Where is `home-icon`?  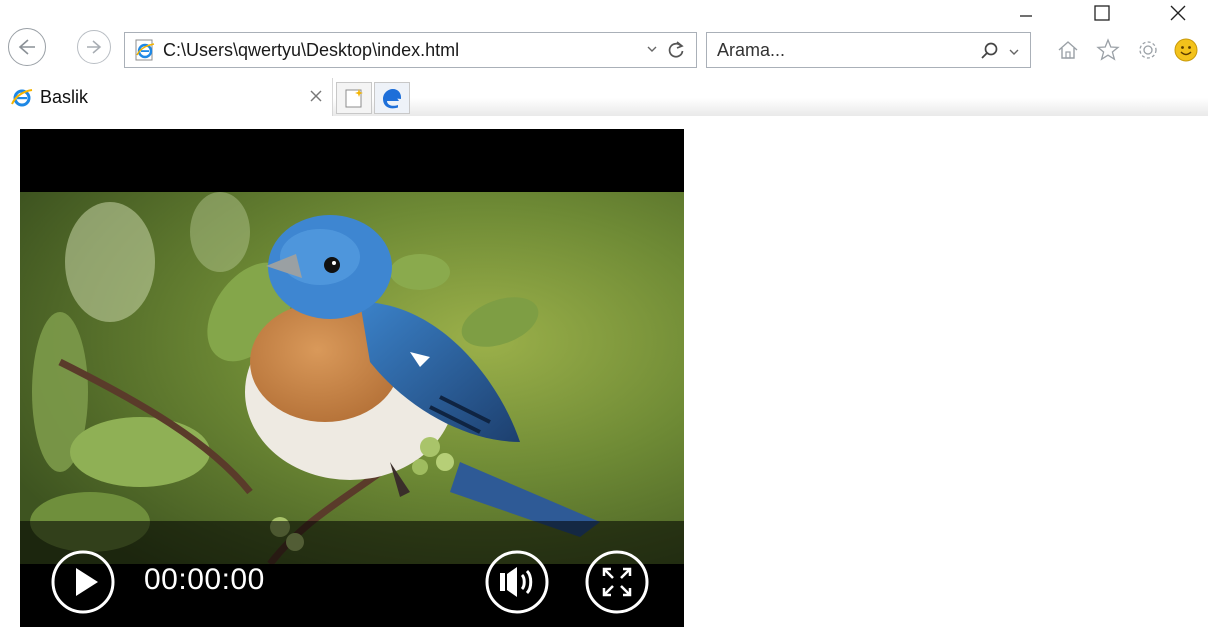
home-icon is located at coordinates (1068, 50).